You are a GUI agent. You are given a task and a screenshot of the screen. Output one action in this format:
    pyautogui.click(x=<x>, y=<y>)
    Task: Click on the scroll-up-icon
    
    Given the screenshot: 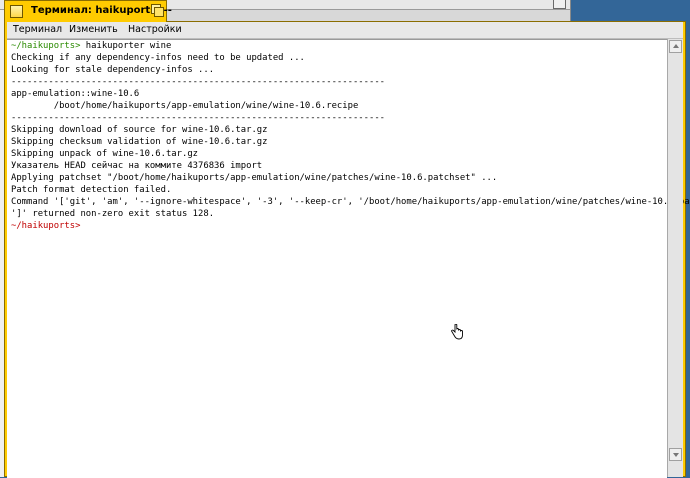 What is the action you would take?
    pyautogui.click(x=675, y=46)
    